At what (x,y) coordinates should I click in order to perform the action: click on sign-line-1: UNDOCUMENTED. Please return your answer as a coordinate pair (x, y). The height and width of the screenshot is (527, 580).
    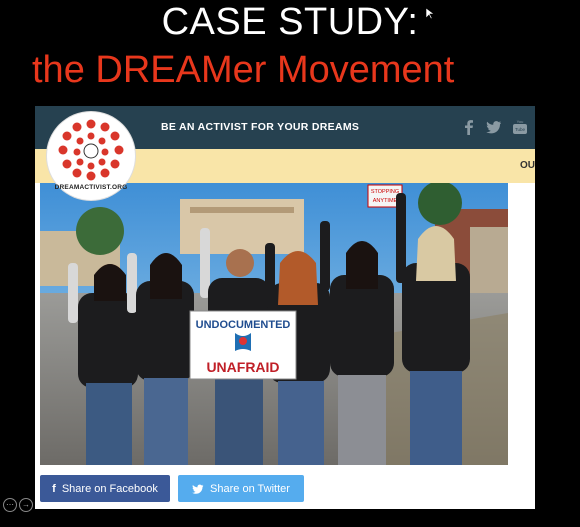
    Looking at the image, I should click on (243, 325).